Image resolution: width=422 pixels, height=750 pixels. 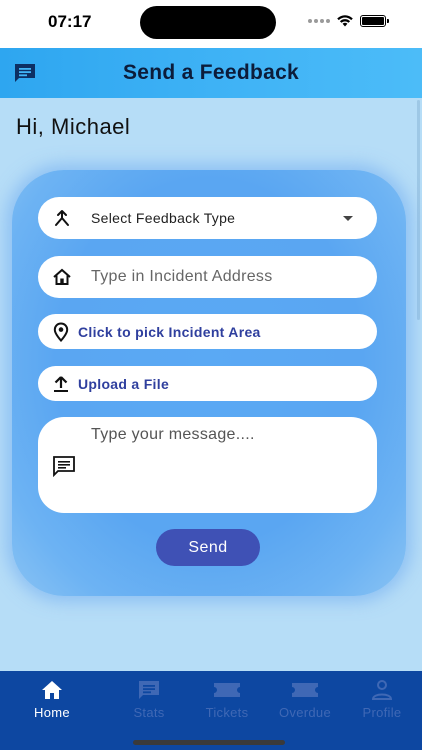 I want to click on status-time: 07:17, so click(x=70, y=21).